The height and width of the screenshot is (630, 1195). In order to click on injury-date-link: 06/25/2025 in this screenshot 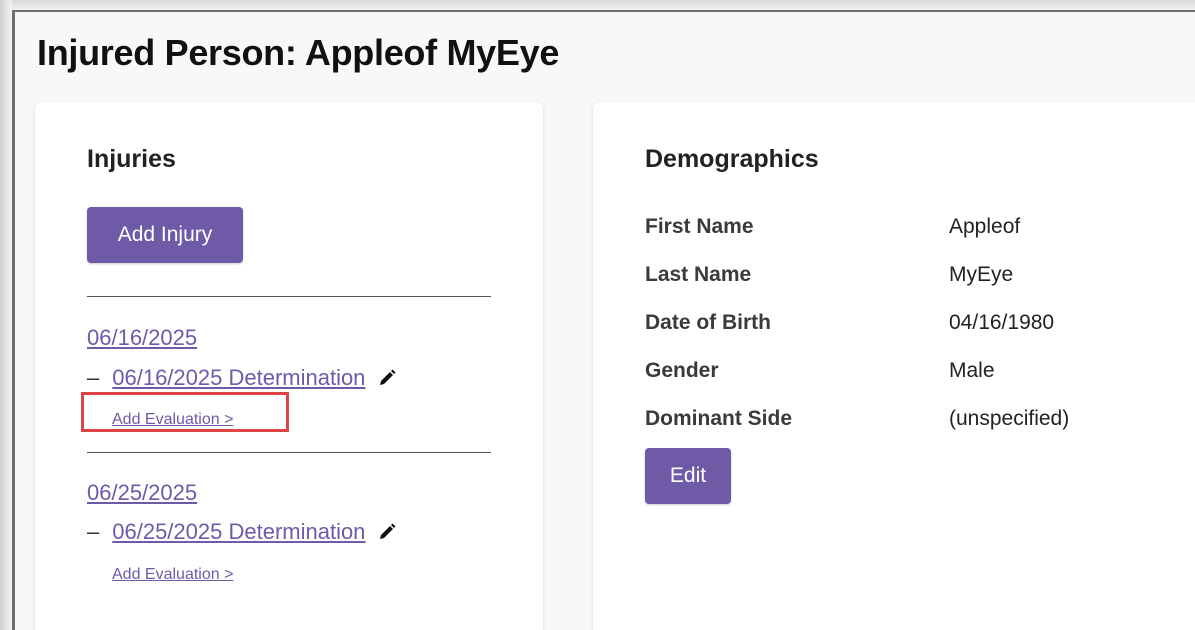, I will do `click(142, 493)`.